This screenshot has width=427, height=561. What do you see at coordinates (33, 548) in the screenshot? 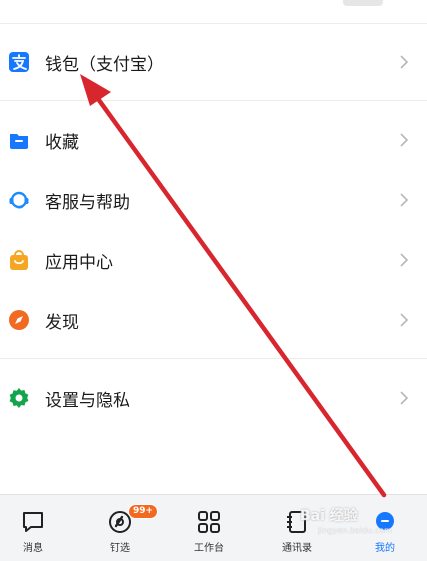
I see `tab-label: 消息` at bounding box center [33, 548].